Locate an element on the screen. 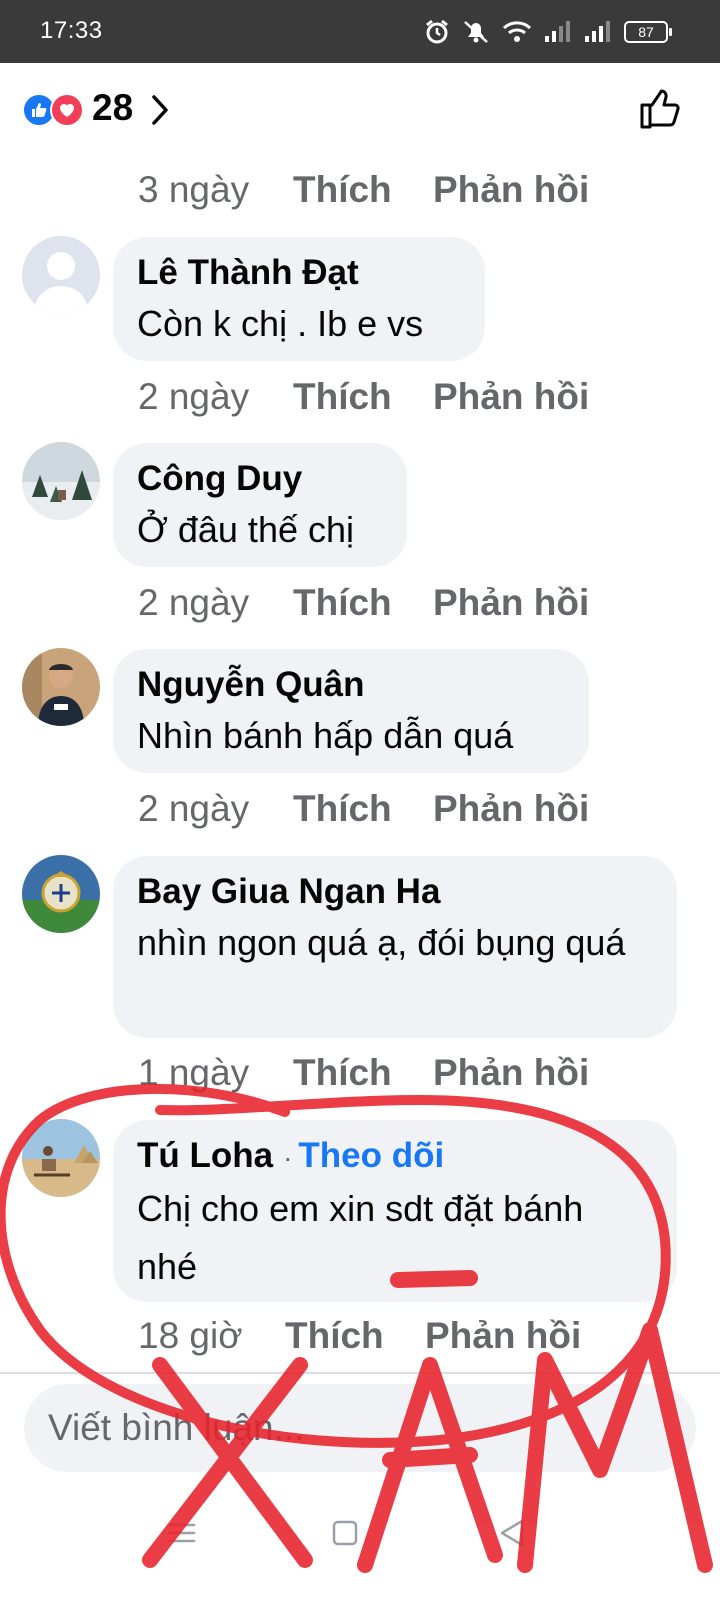 This screenshot has height=1612, width=720. comment-bubble: Nguyễn Quân Nhìn bánh hấp dẫn quá is located at coordinates (351, 711).